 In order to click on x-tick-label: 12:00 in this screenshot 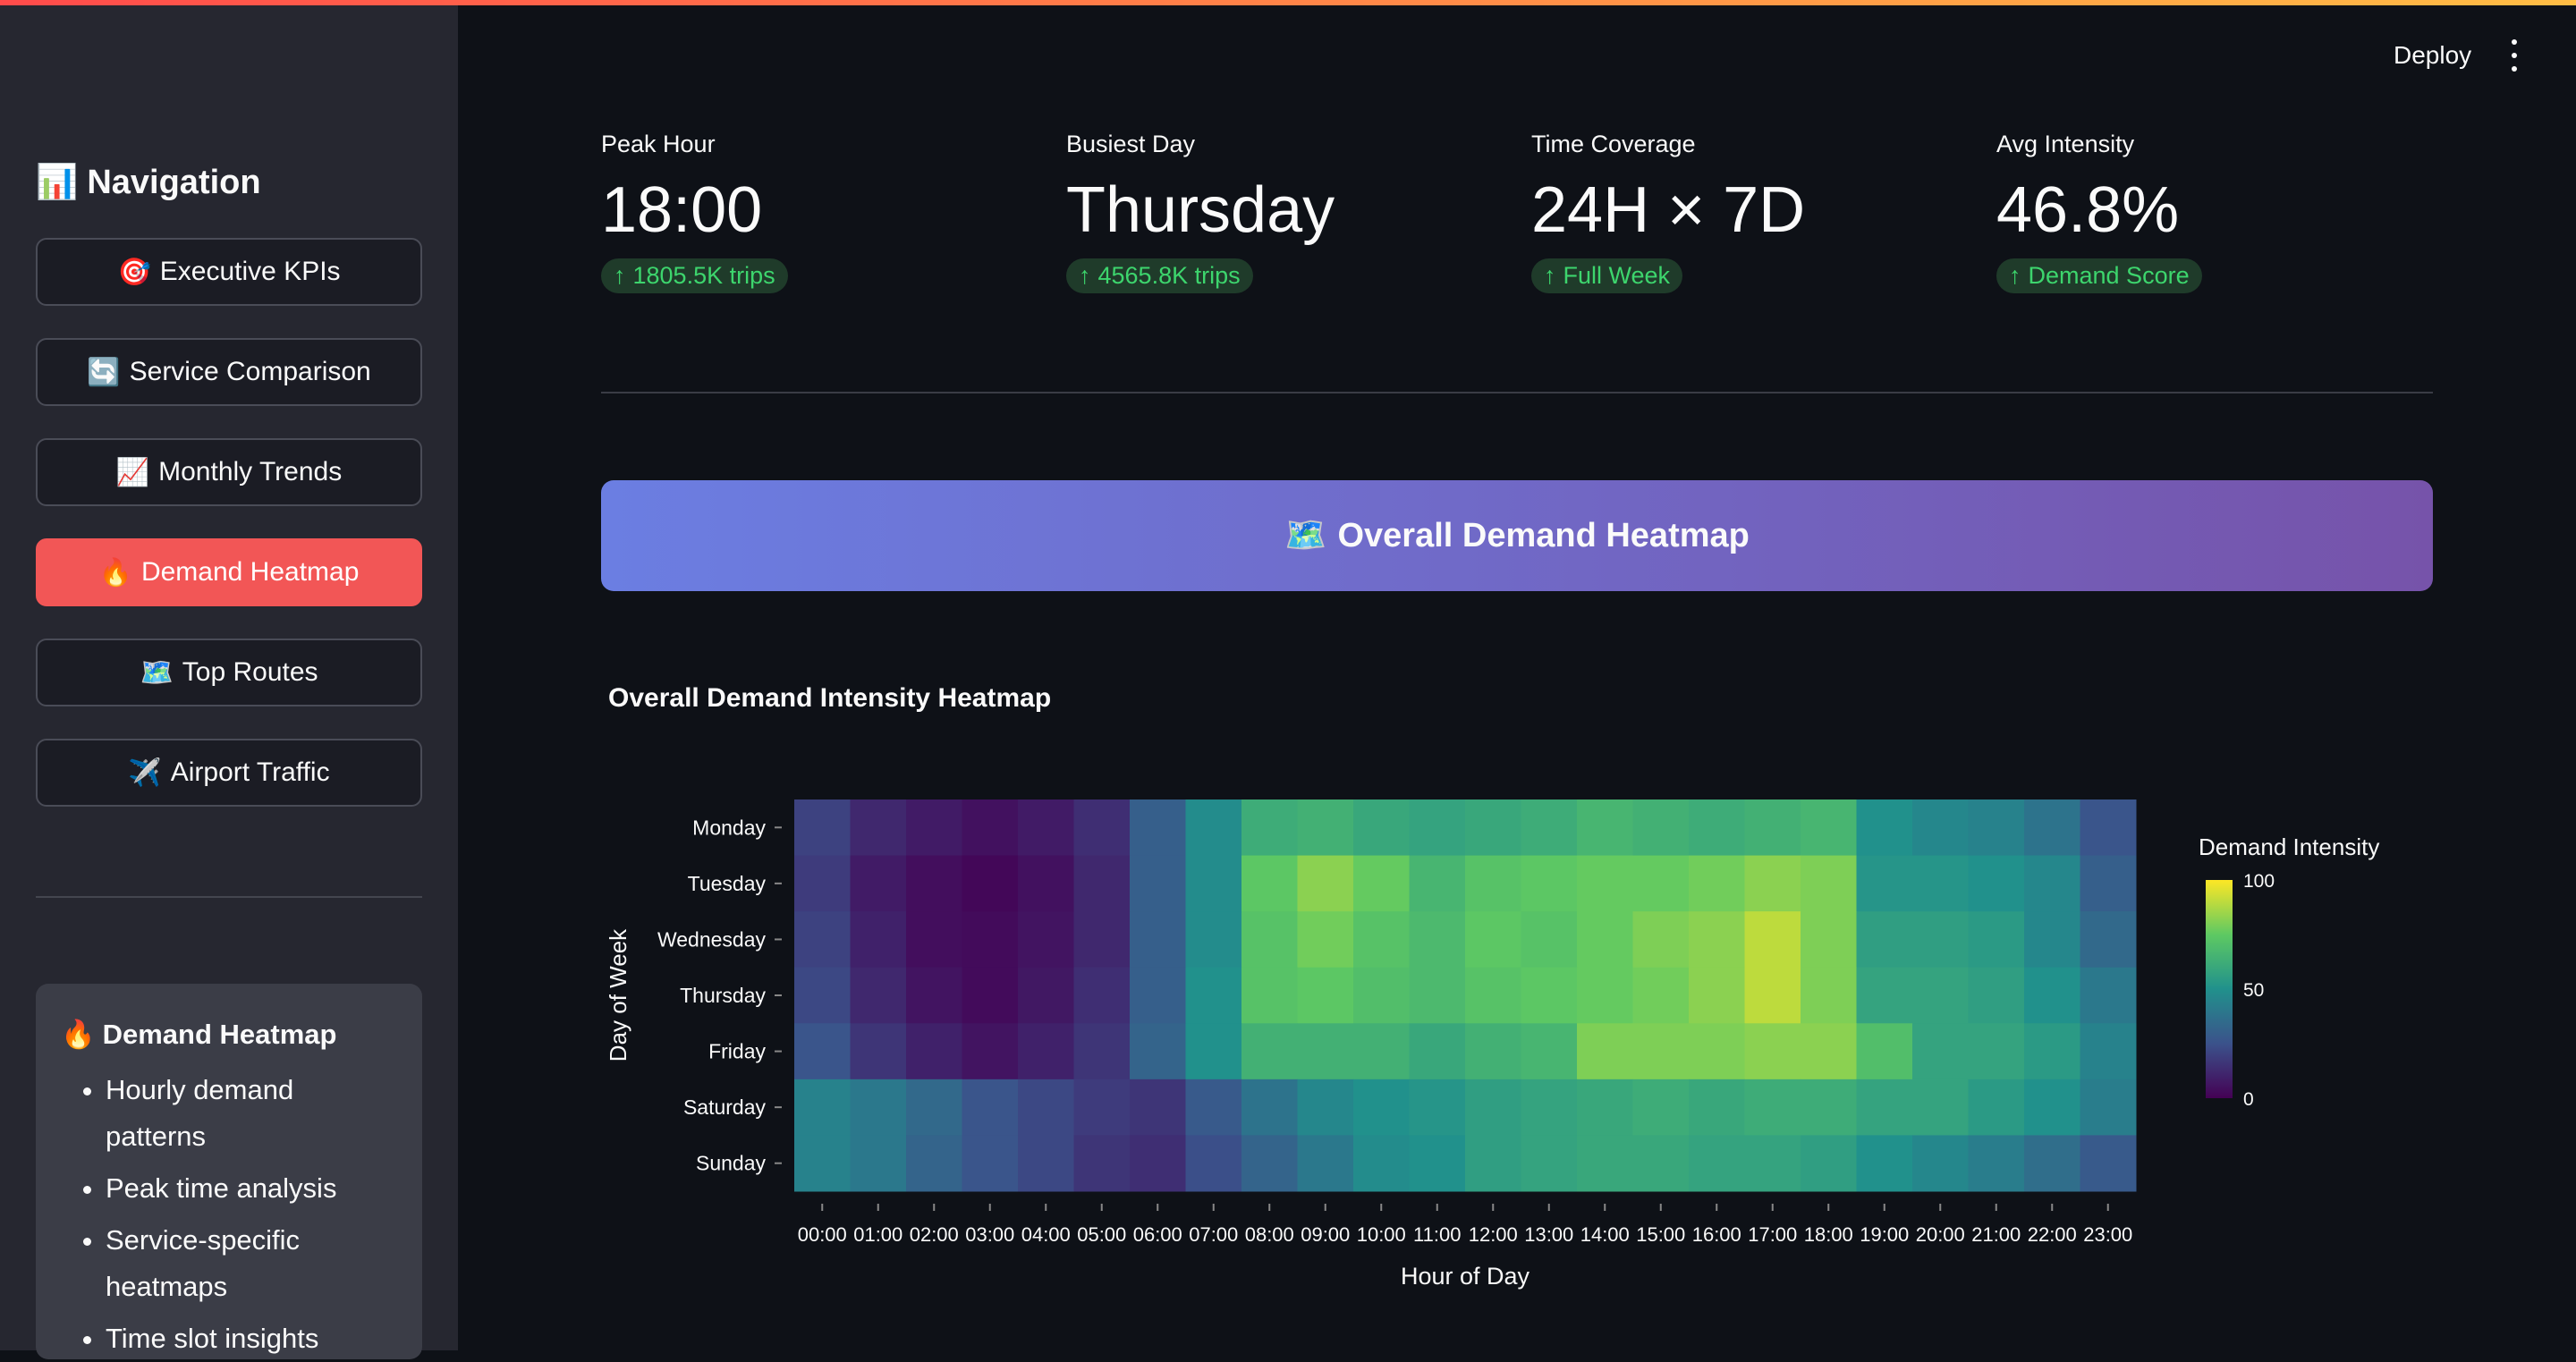, I will do `click(1493, 1234)`.